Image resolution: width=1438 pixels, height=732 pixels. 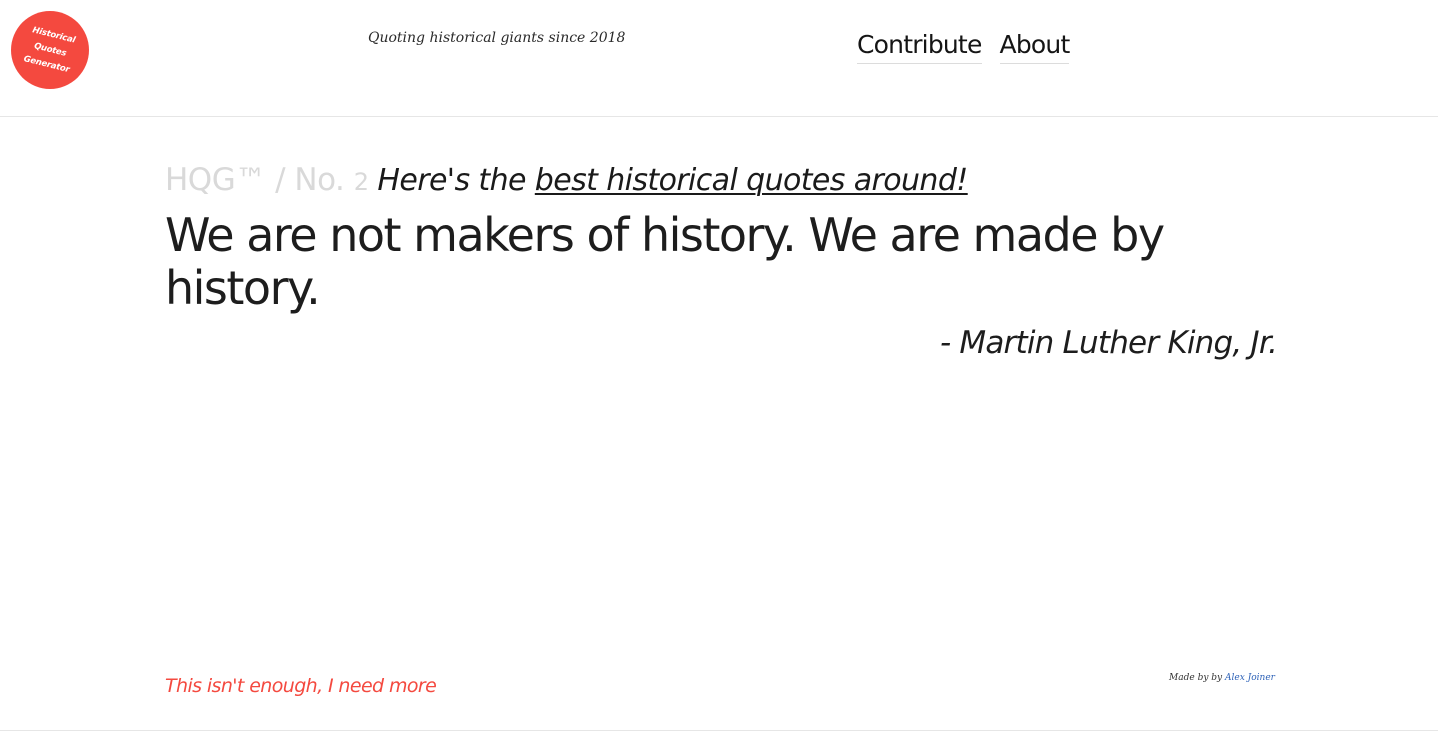 What do you see at coordinates (255, 180) in the screenshot?
I see `brand-text: HQG™ / No.` at bounding box center [255, 180].